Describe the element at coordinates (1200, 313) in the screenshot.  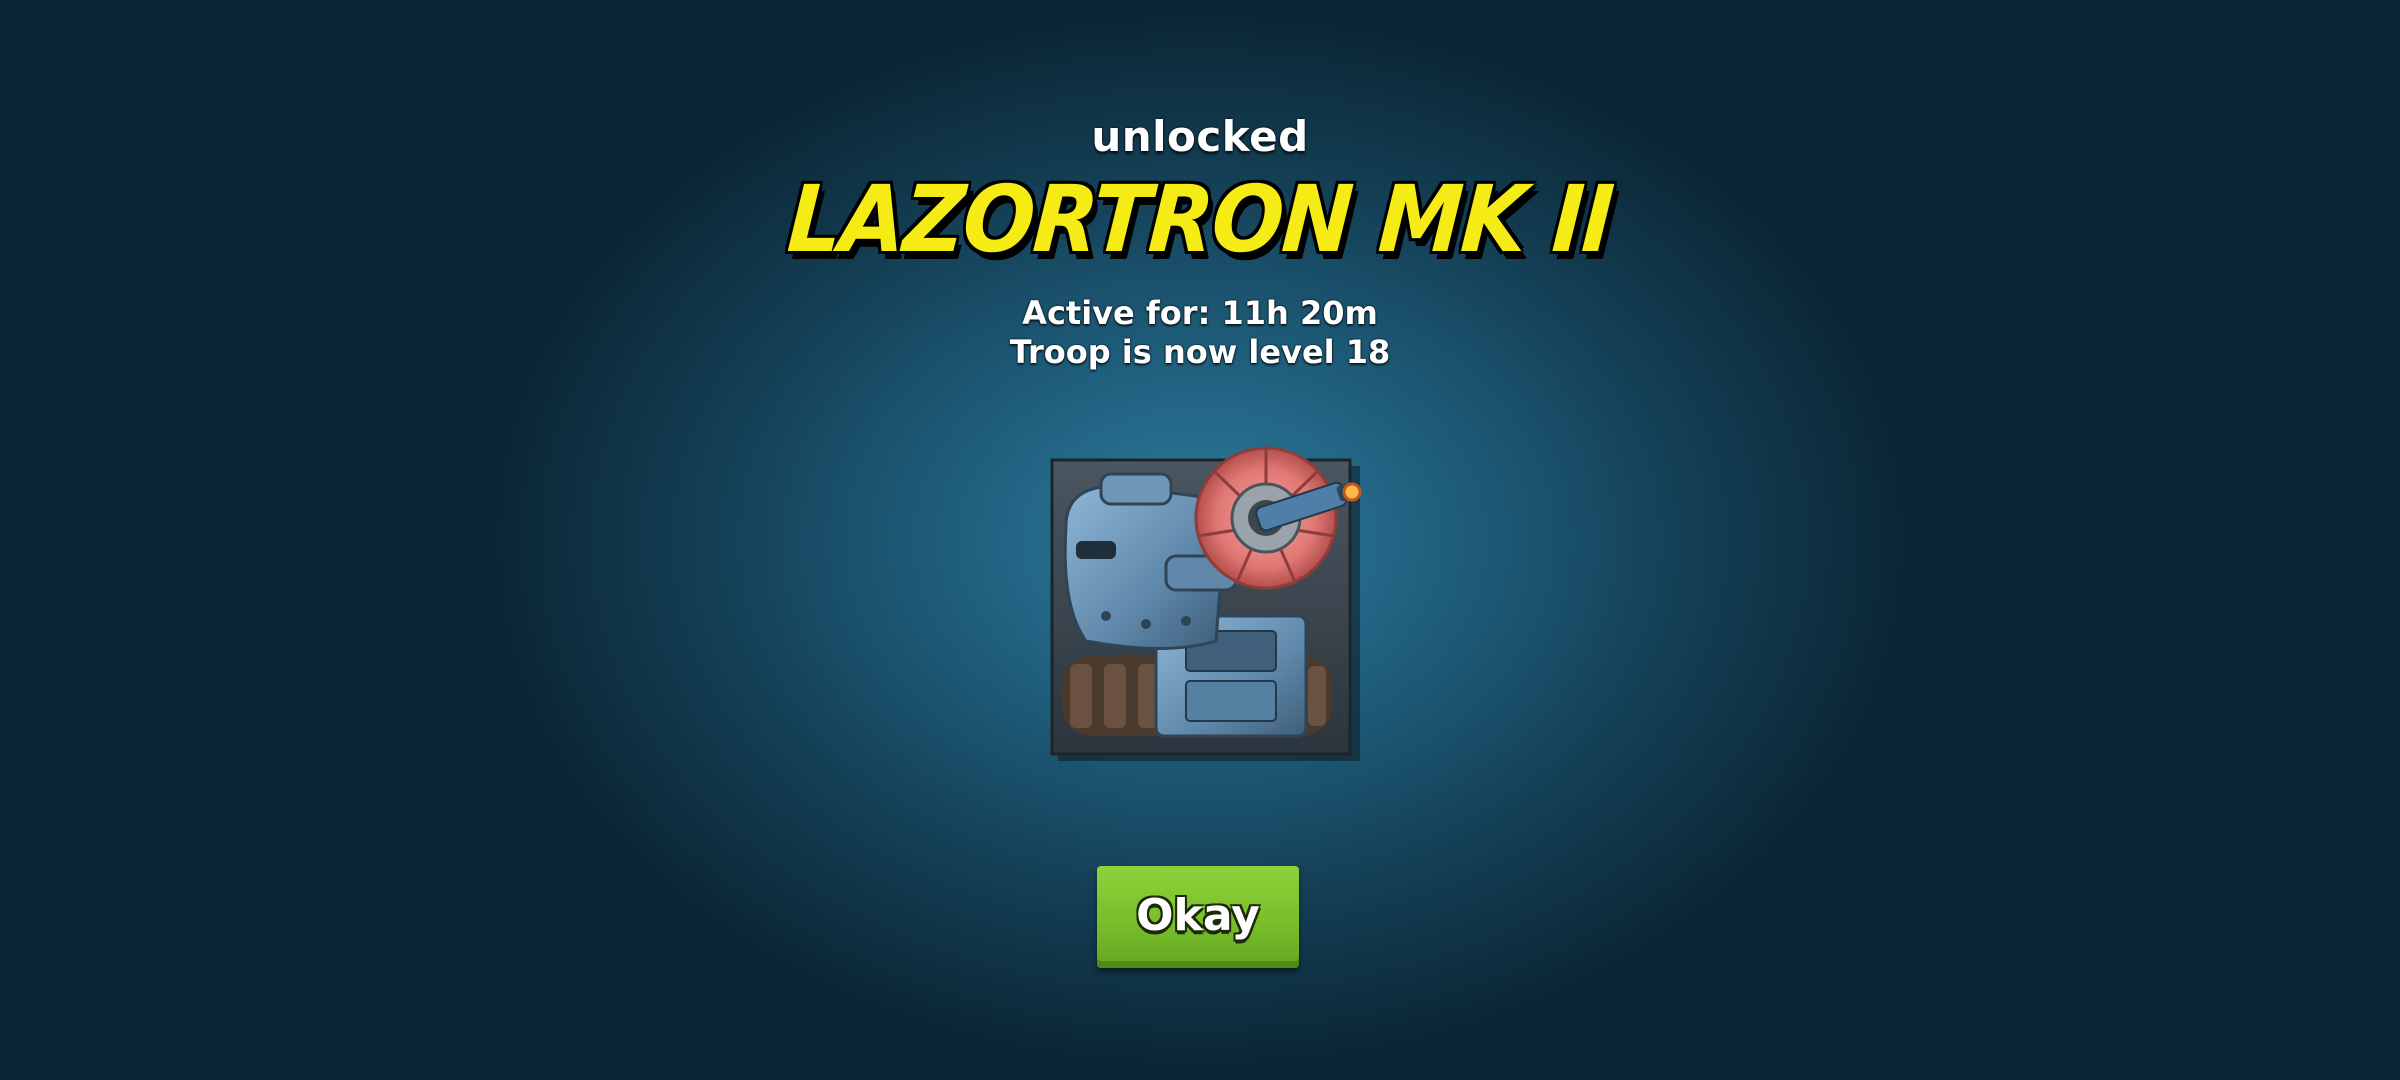
I see `active-duration-text: Active for: 11h 20m` at that location.